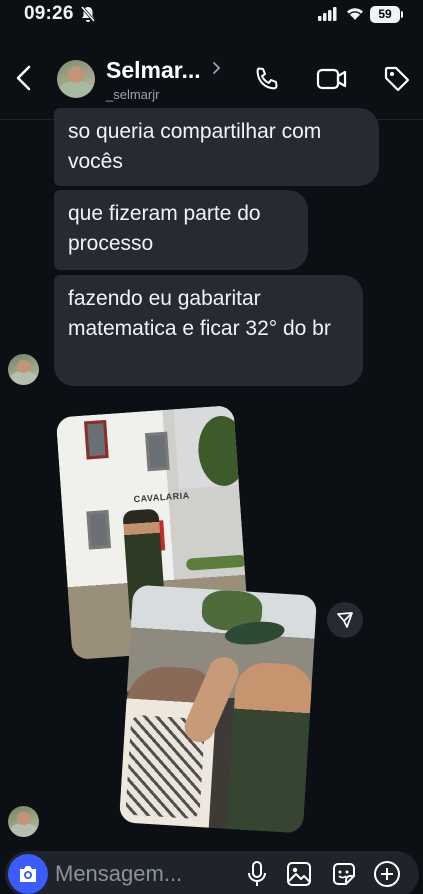 The width and height of the screenshot is (423, 894). I want to click on battery-indicator: 59, so click(386, 14).